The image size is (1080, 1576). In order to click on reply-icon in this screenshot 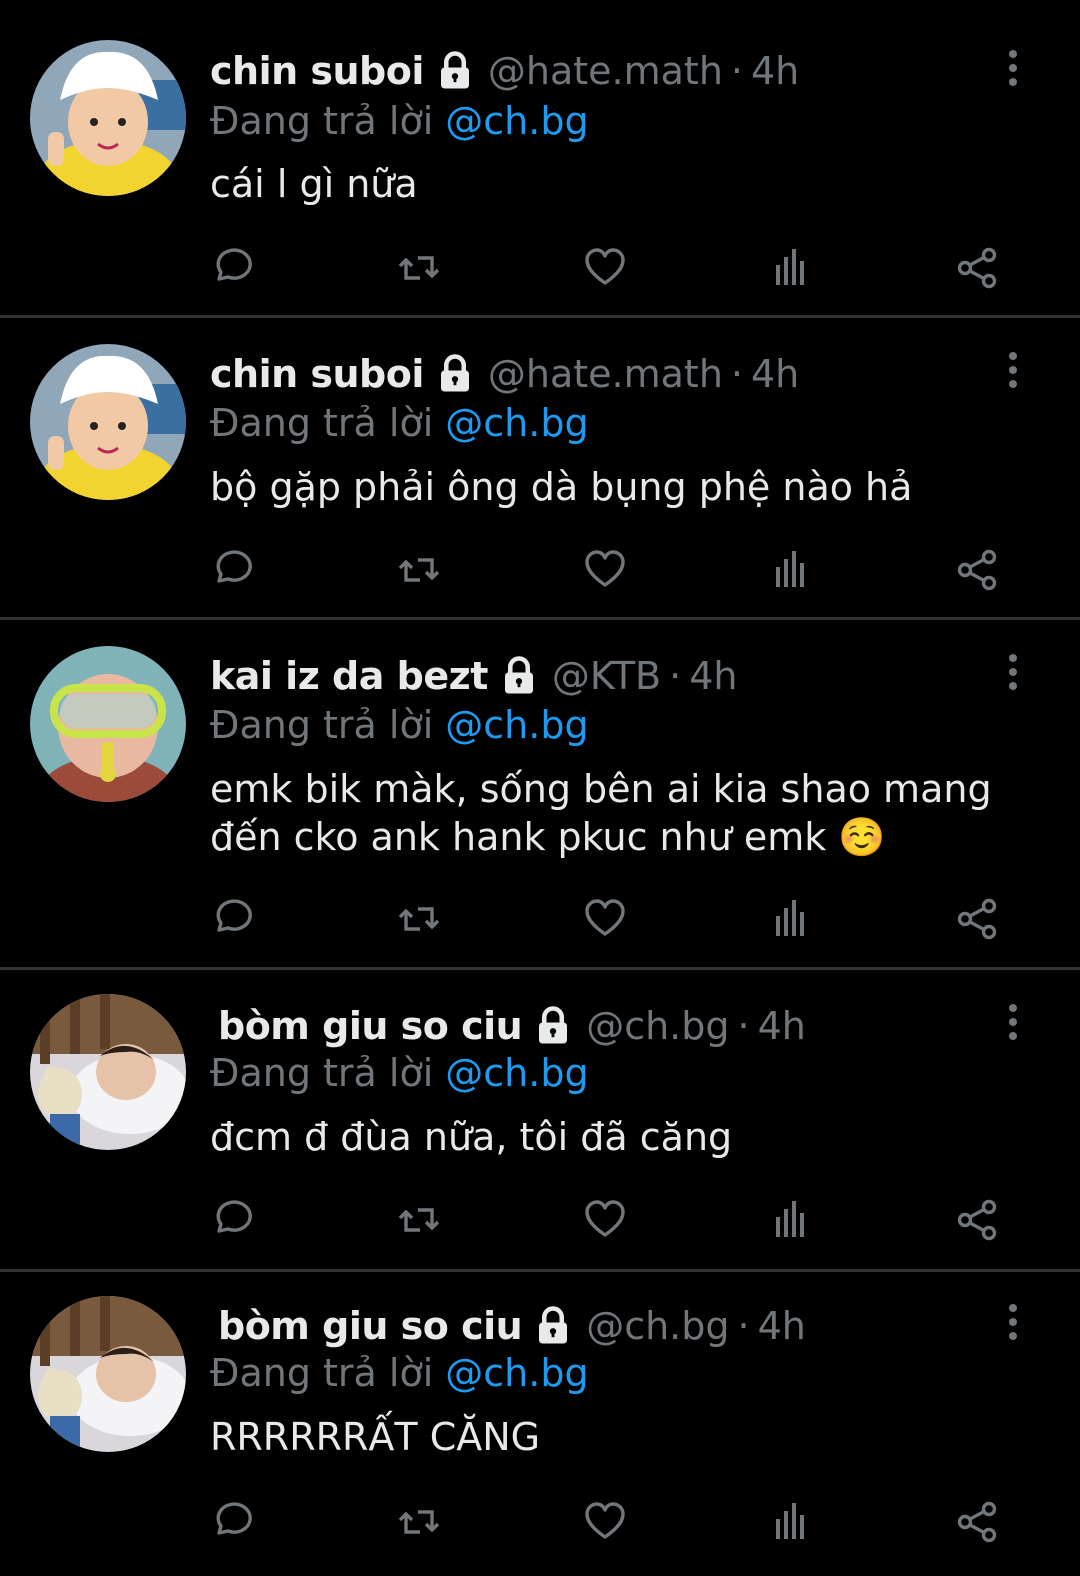, I will do `click(234, 915)`.